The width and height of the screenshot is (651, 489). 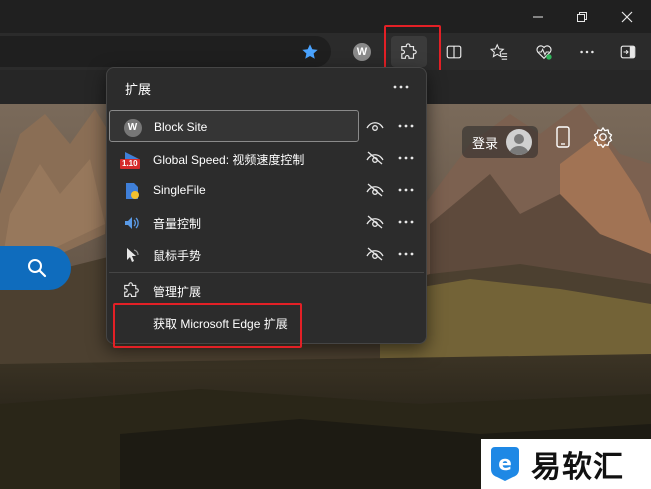 I want to click on browser-toolbar: W, so click(x=325, y=51).